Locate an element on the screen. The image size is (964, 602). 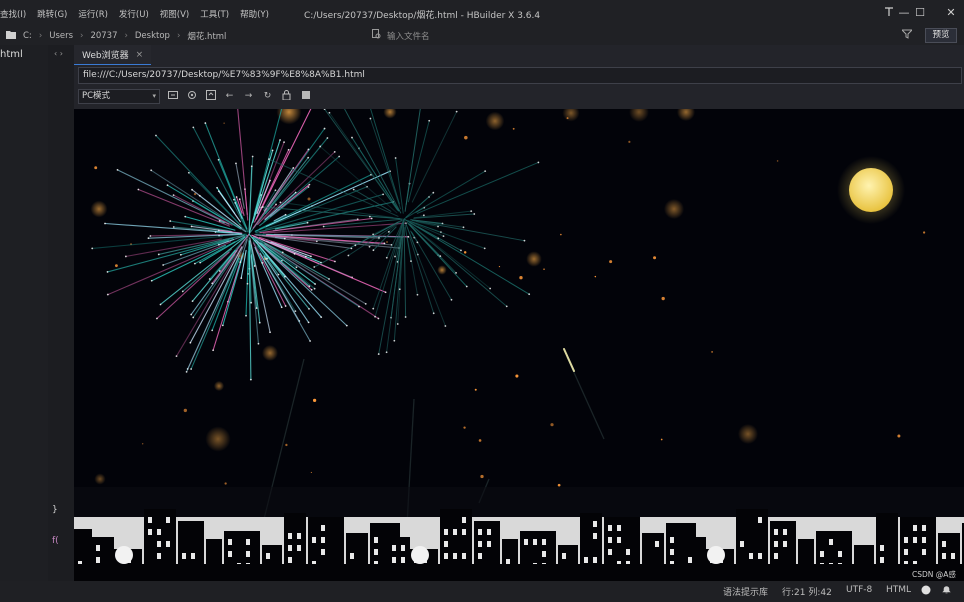
breadcrumb-item: C: is located at coordinates (27, 36).